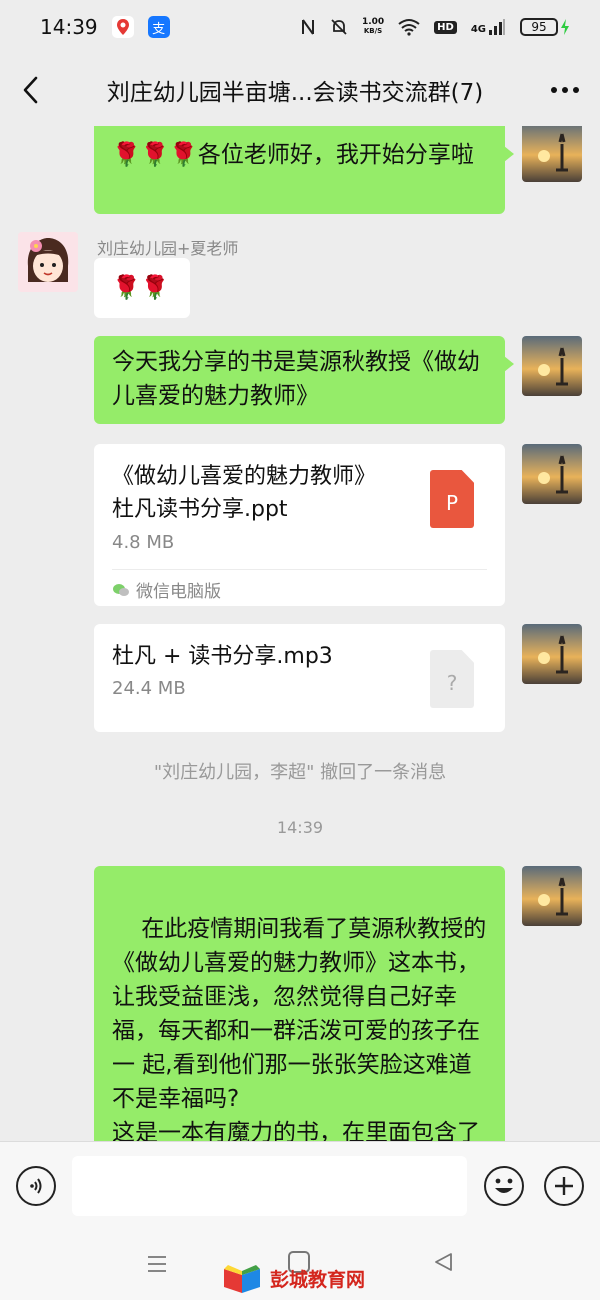  I want to click on voice-input-button, so click(36, 1186).